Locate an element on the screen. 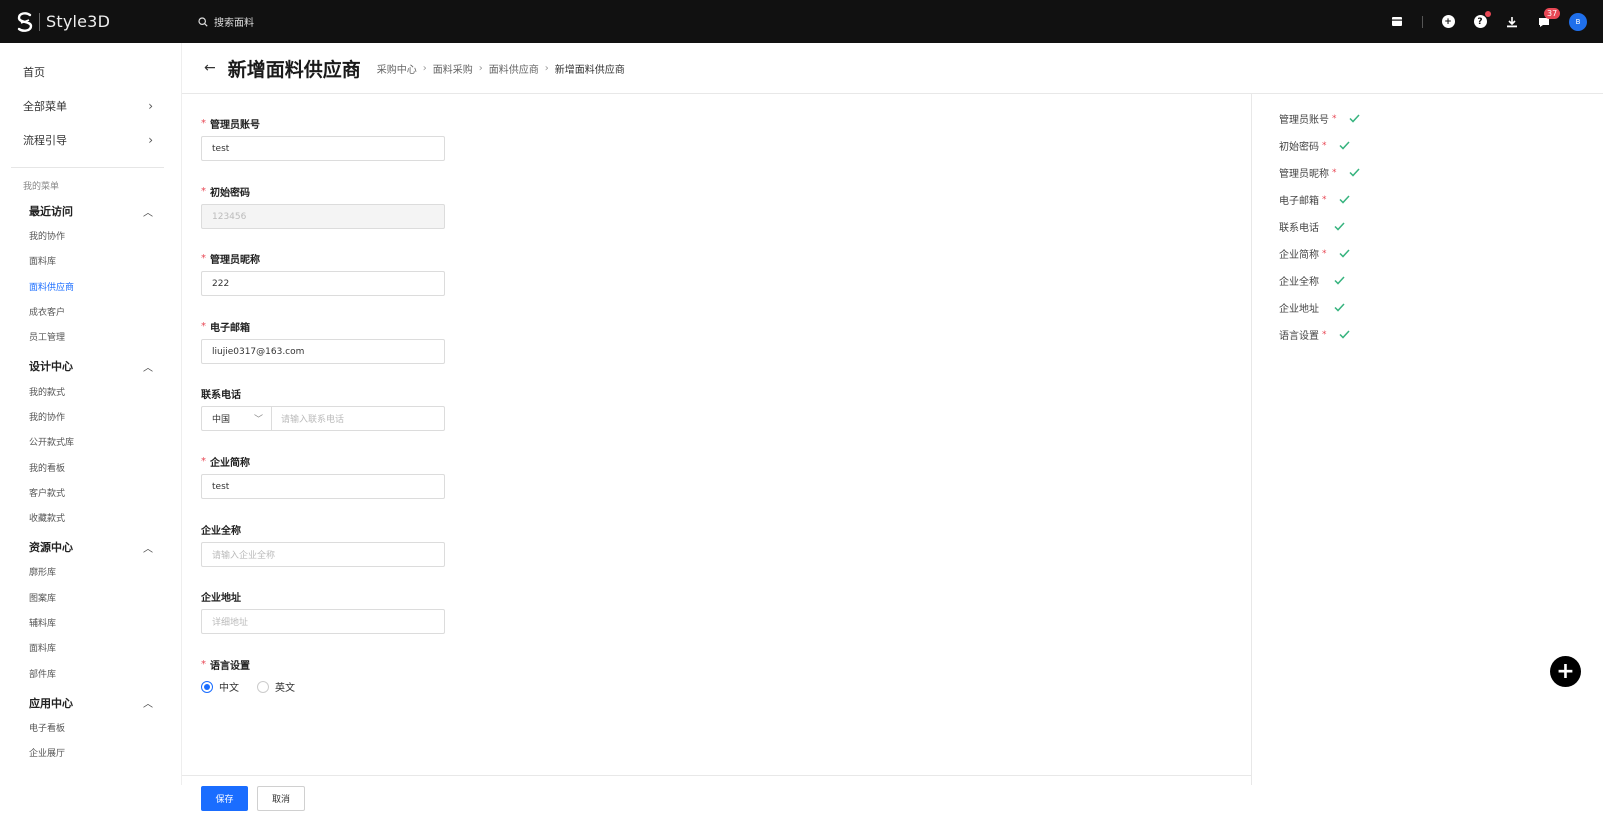  sidebar-item-fabric-supplier: 面料供应商 is located at coordinates (90, 286).